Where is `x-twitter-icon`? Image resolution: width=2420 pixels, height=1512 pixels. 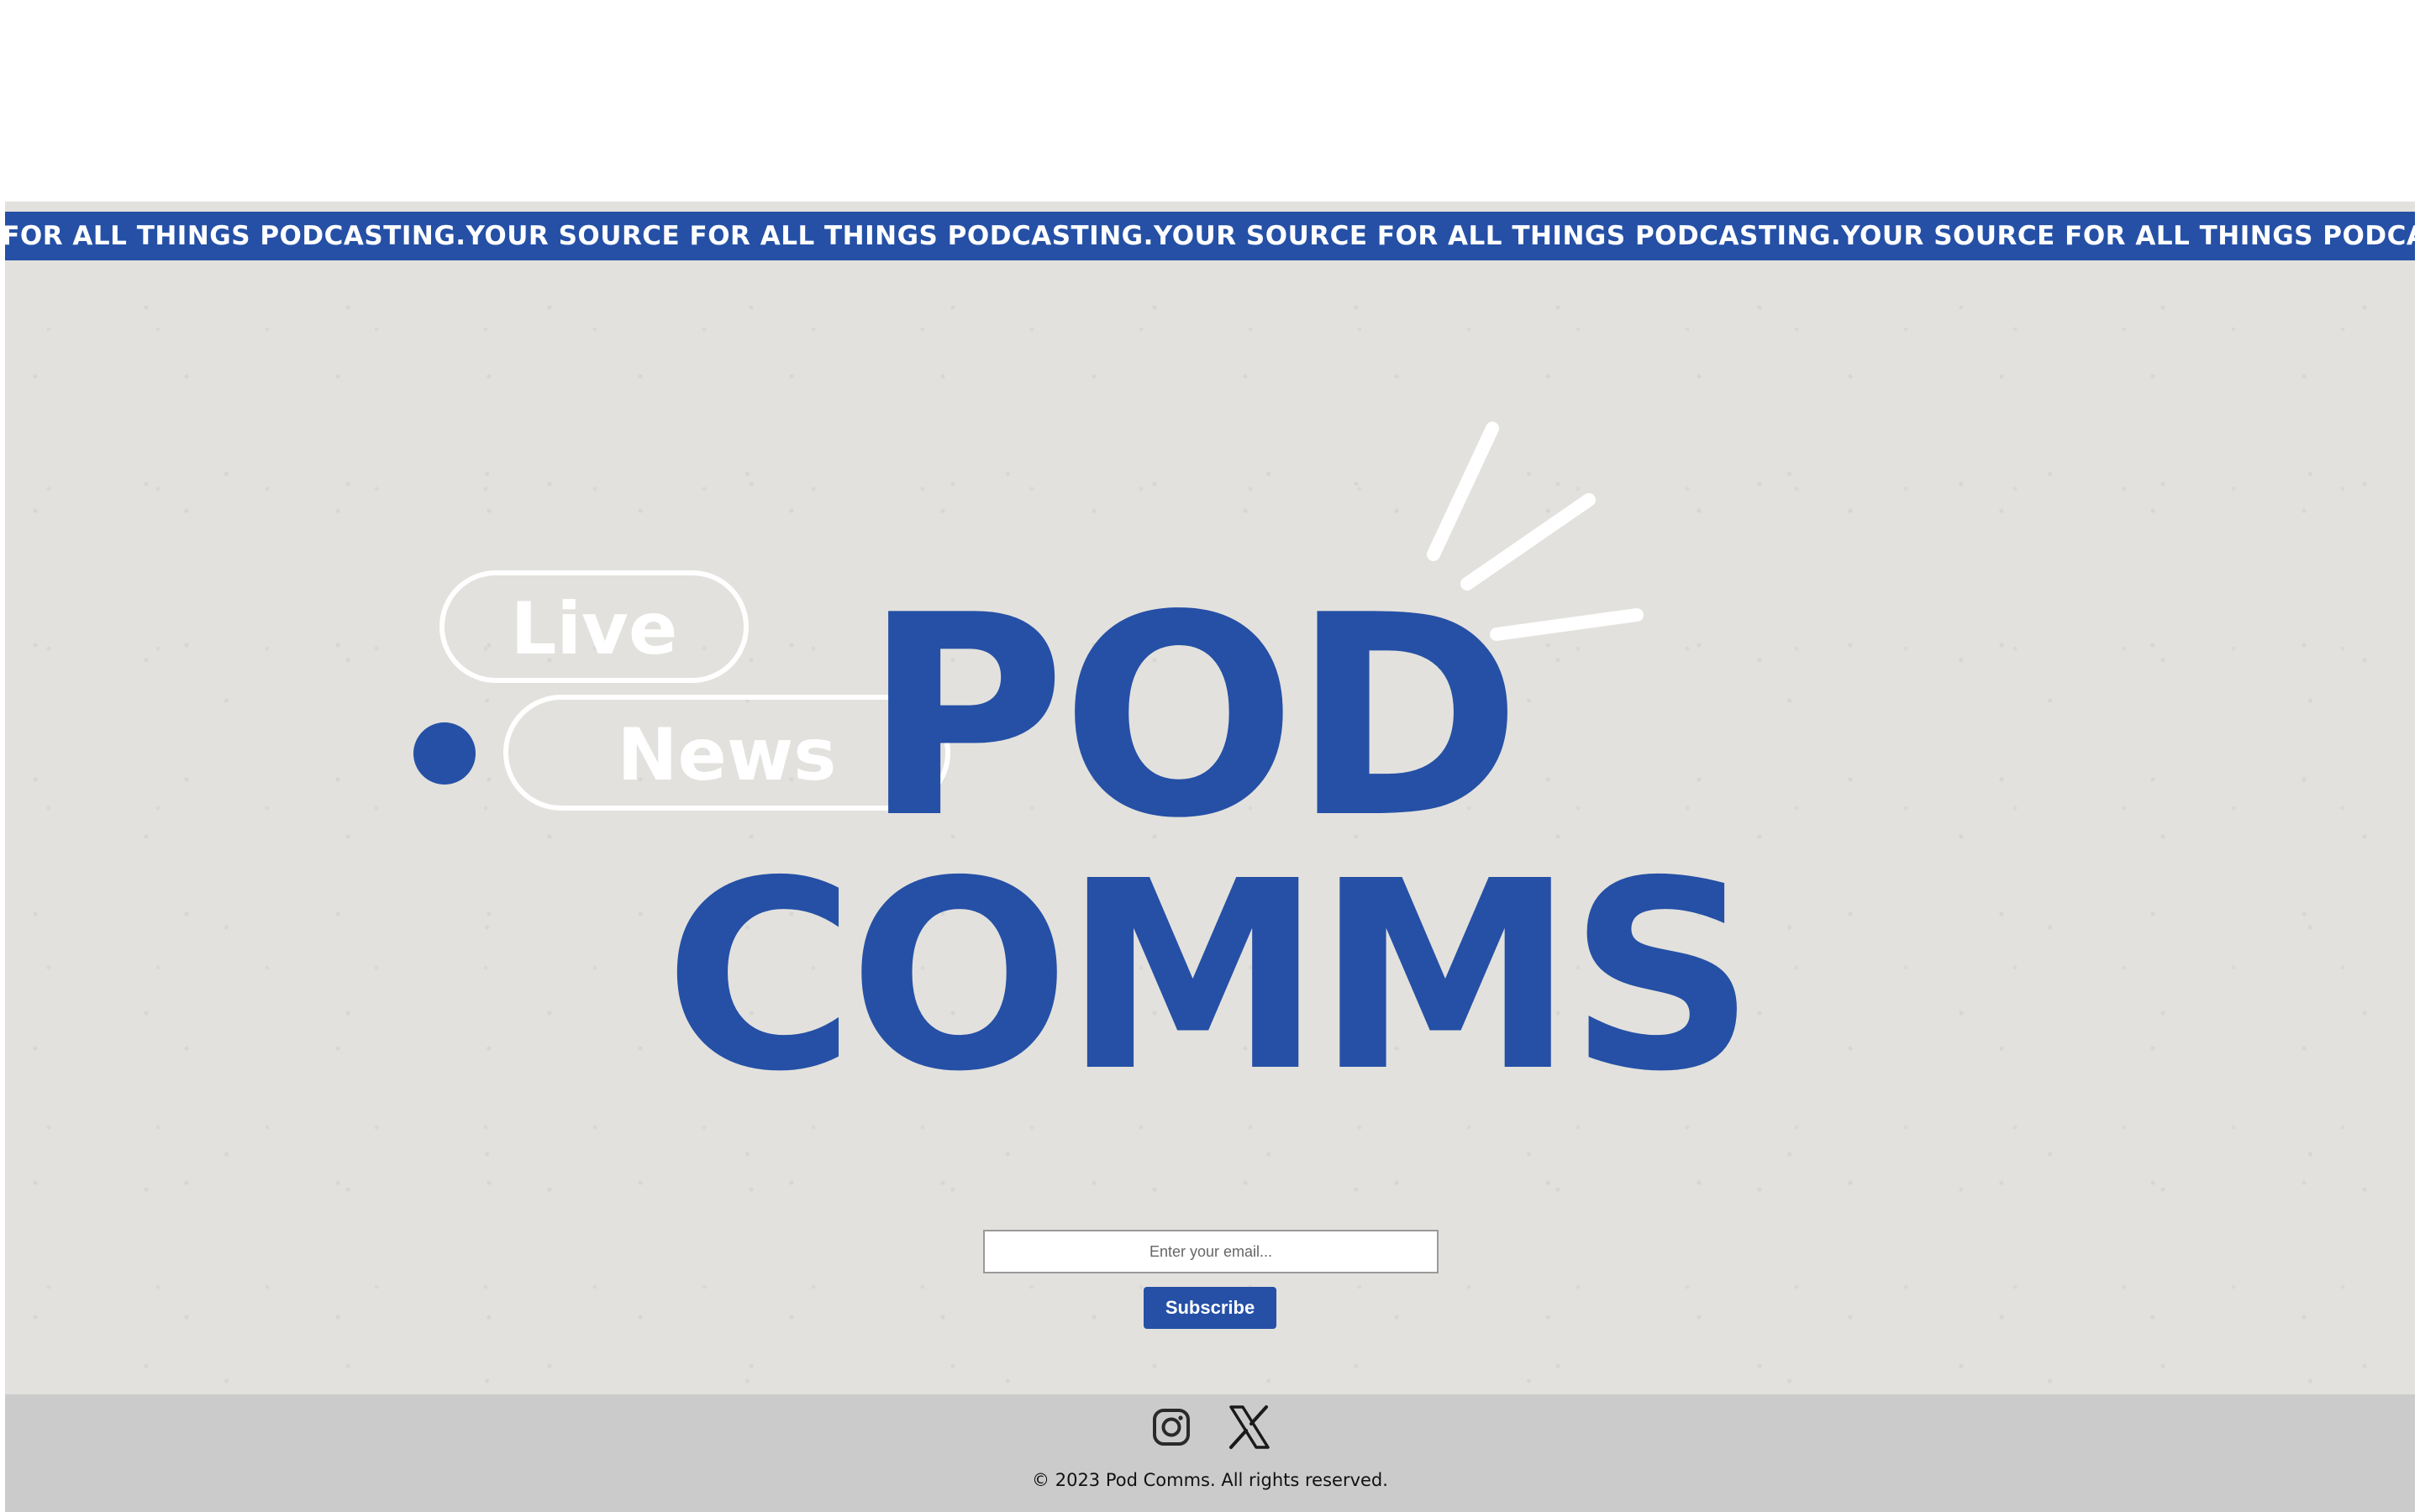 x-twitter-icon is located at coordinates (1248, 1427).